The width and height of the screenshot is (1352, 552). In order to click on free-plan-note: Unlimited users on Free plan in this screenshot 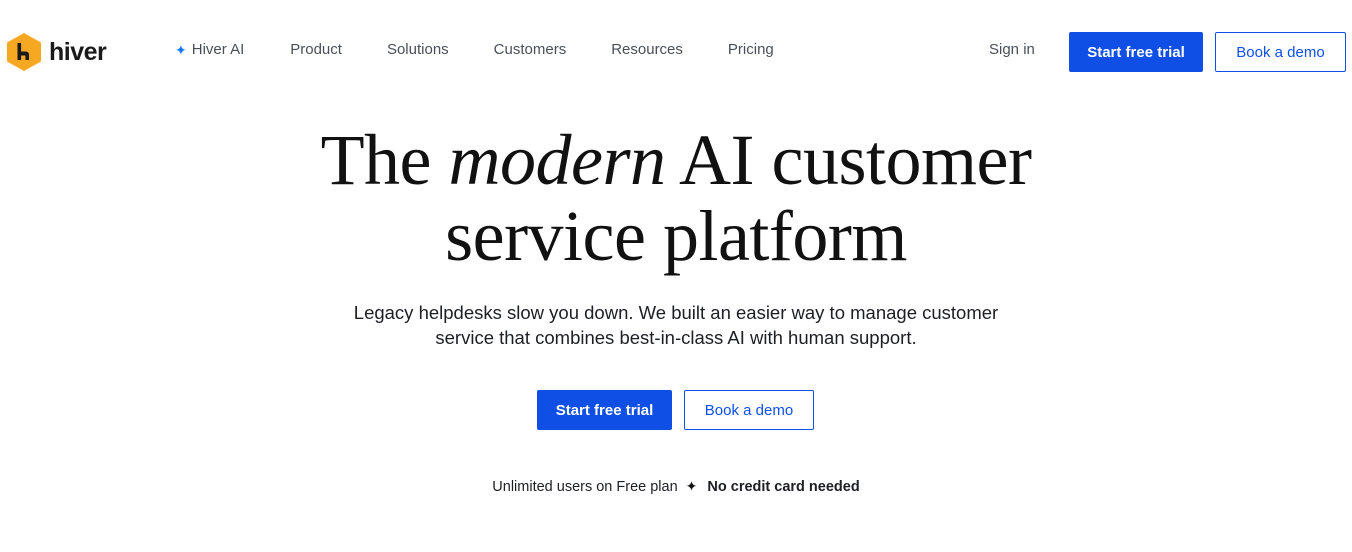, I will do `click(585, 486)`.